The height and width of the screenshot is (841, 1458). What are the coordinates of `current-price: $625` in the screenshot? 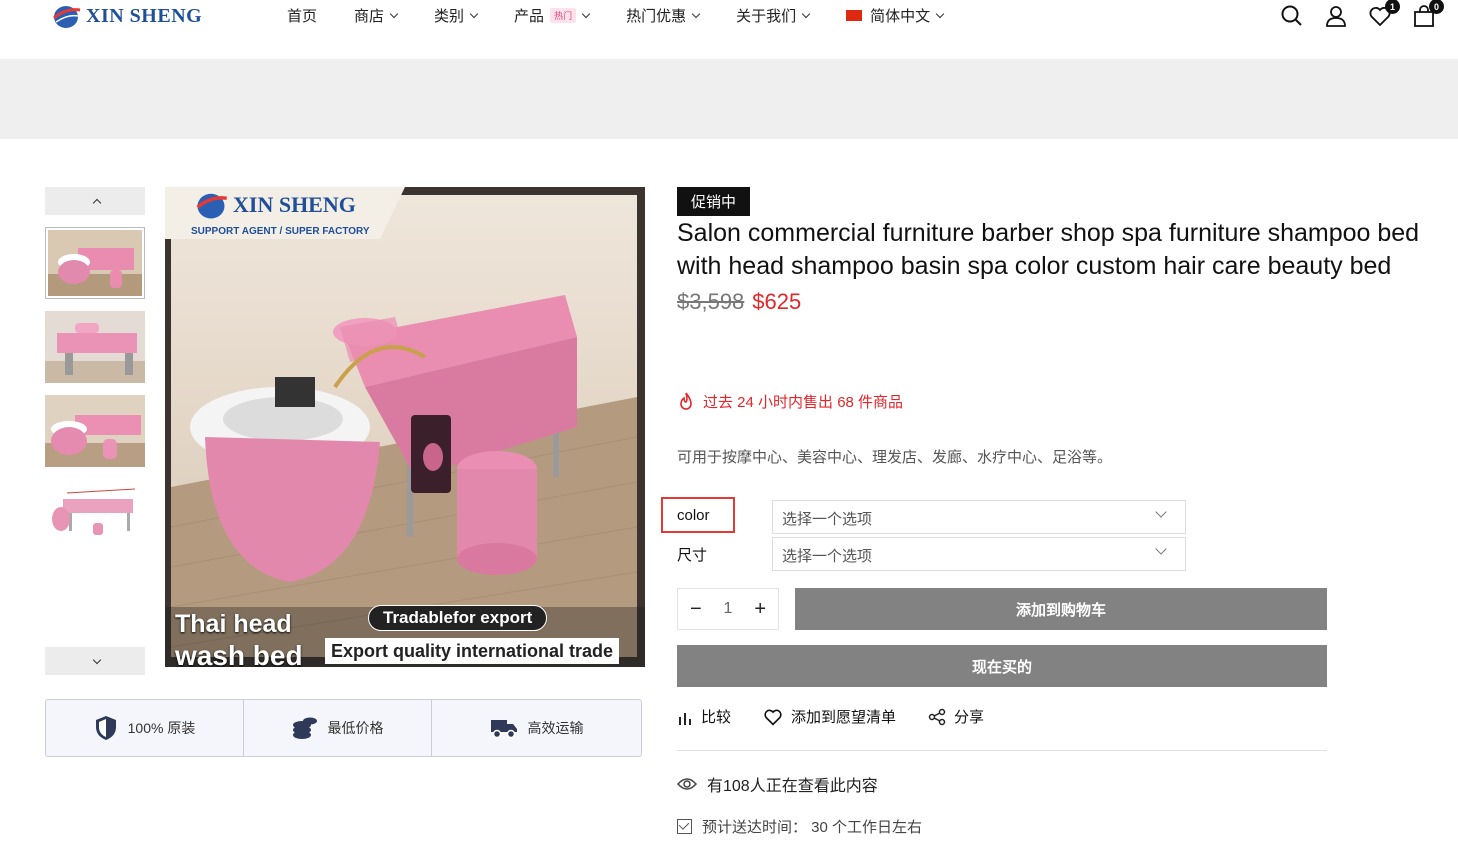 It's located at (777, 301).